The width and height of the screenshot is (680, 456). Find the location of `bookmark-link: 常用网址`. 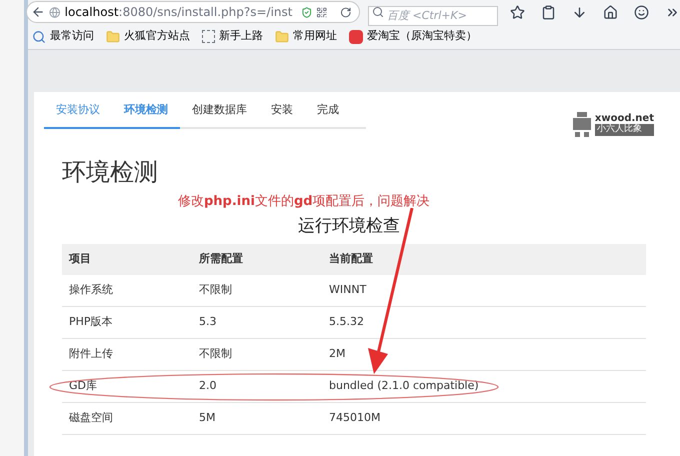

bookmark-link: 常用网址 is located at coordinates (315, 36).